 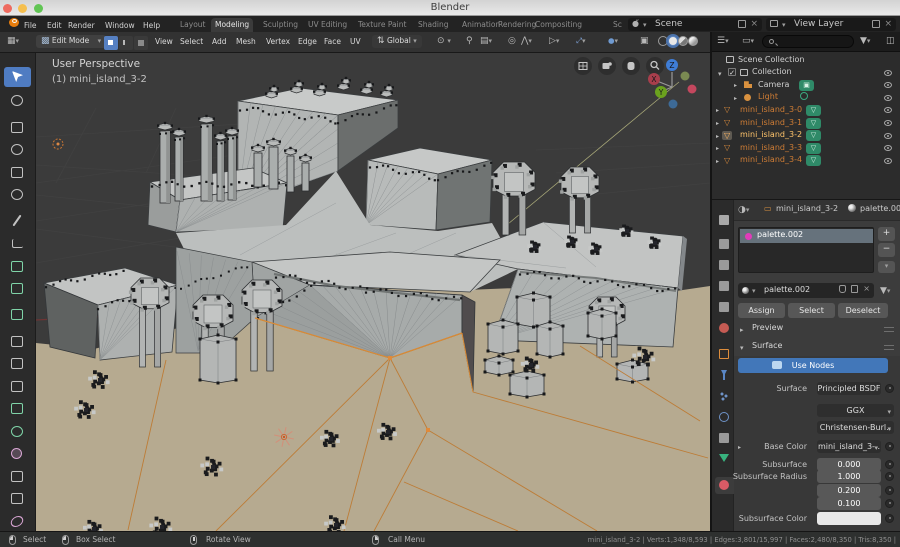 What do you see at coordinates (17, 151) in the screenshot?
I see `rotate-tool` at bounding box center [17, 151].